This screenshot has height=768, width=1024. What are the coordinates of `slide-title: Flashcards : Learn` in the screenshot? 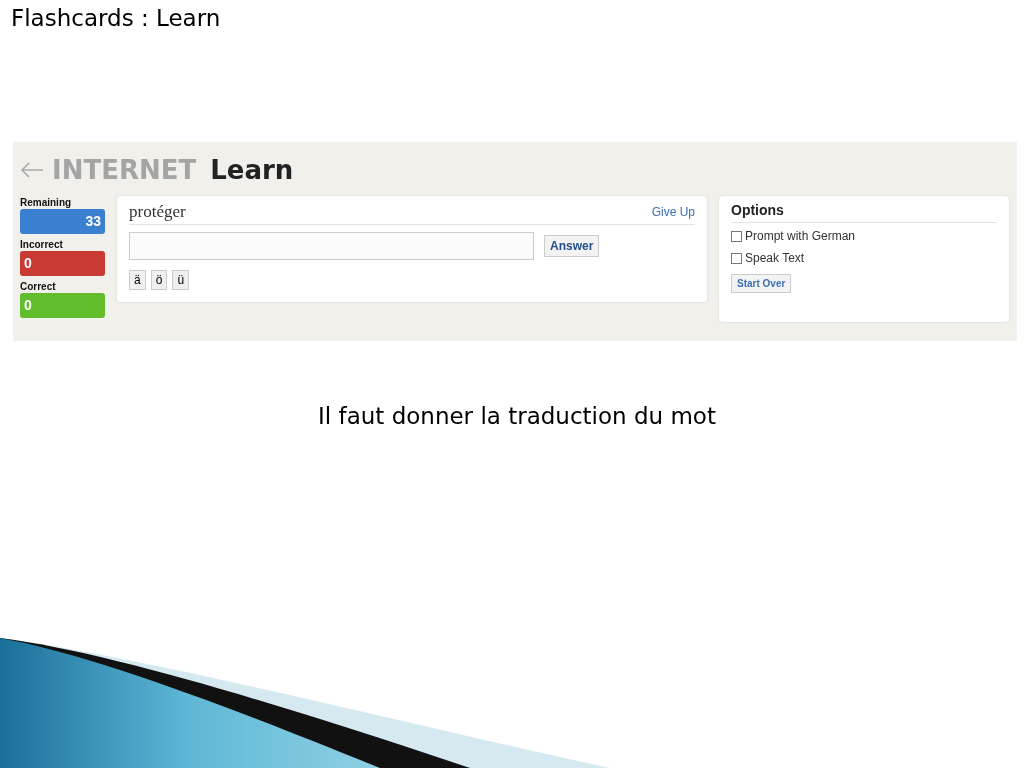 It's located at (116, 18).